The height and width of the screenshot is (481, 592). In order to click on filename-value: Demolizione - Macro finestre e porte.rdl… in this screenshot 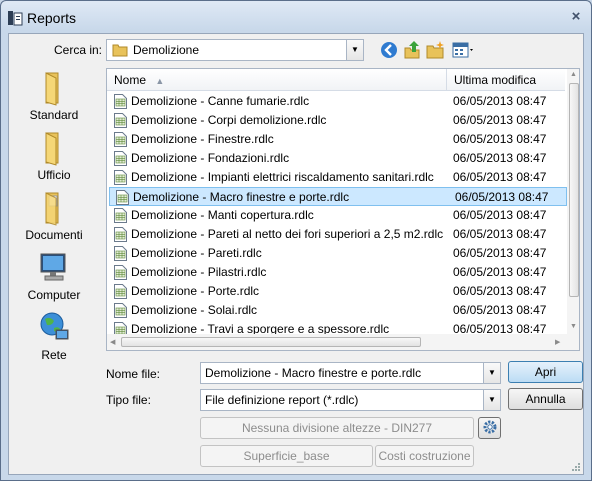, I will do `click(313, 373)`.